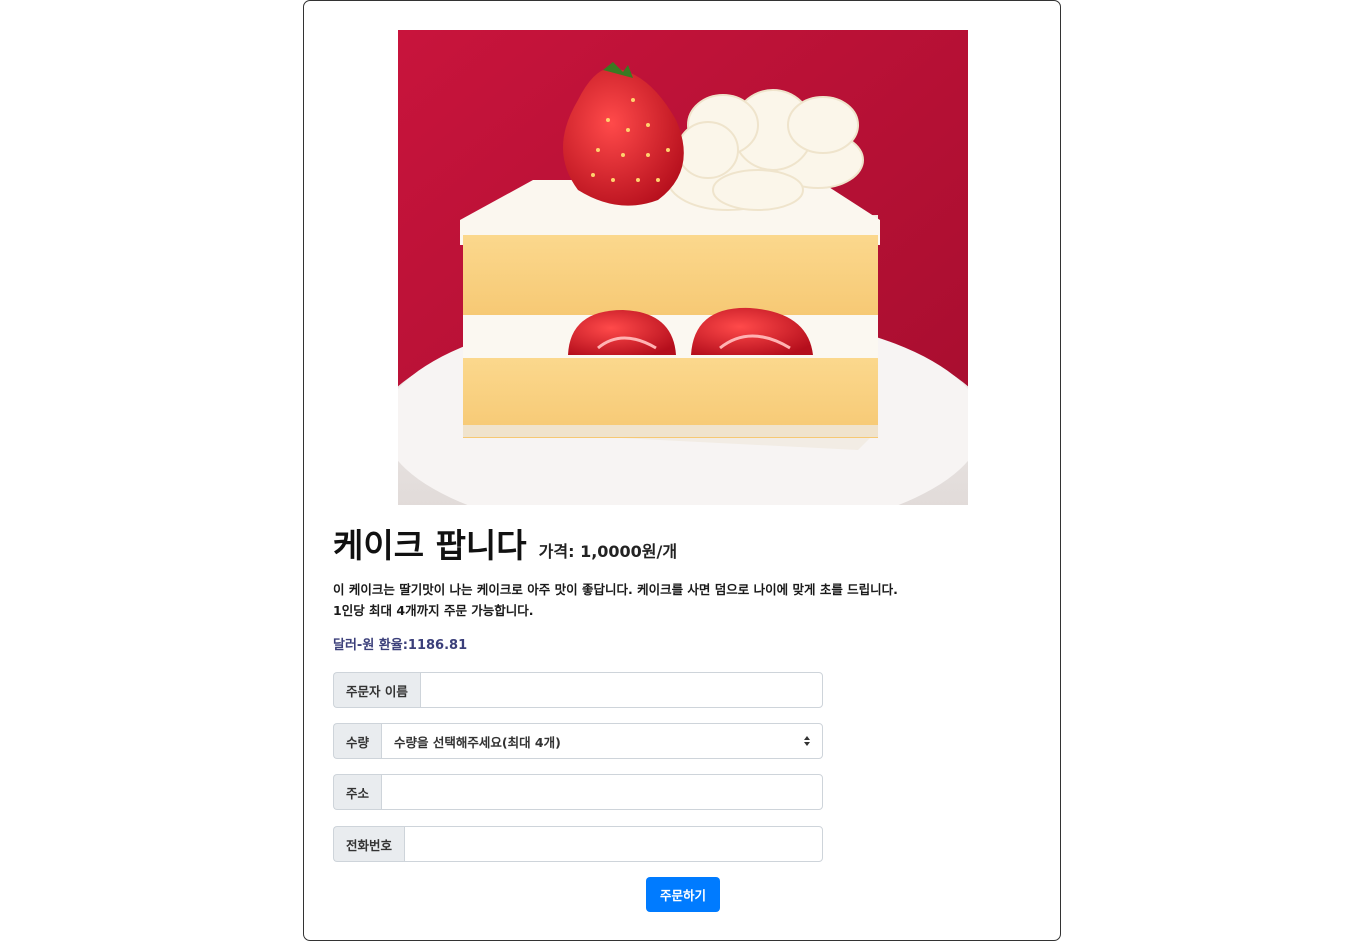 The height and width of the screenshot is (943, 1366). Describe the element at coordinates (621, 690) in the screenshot. I see `name-input` at that location.